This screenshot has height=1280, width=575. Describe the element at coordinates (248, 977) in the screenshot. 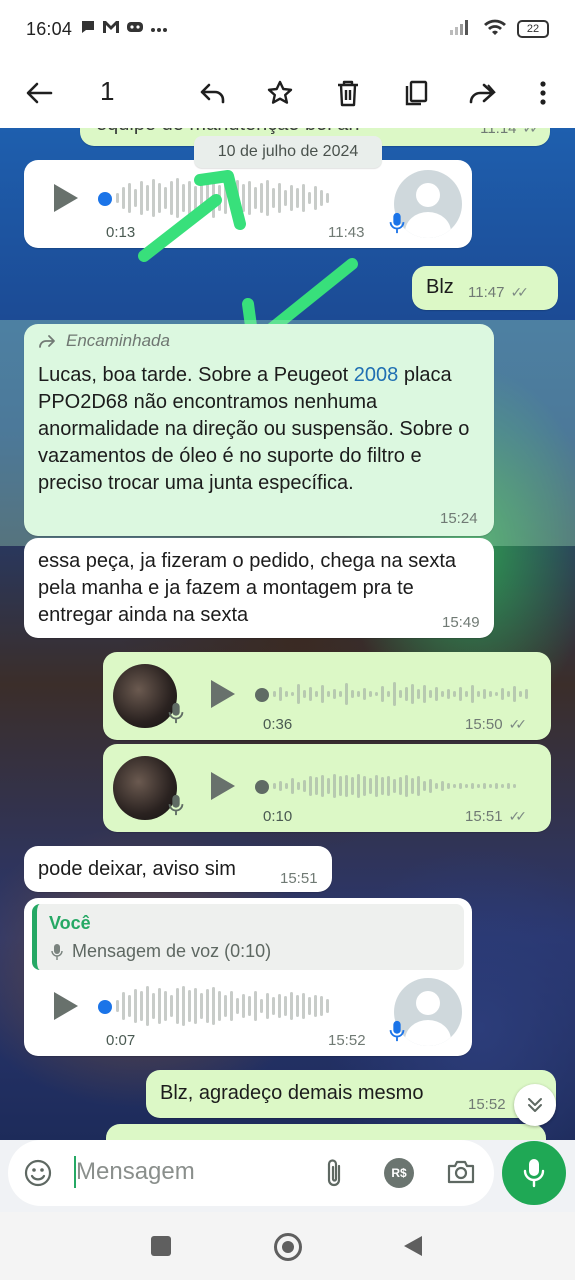

I see `voice-message-in-reply: Você Mensagem de voz (0:10) 0:07 15:52` at that location.